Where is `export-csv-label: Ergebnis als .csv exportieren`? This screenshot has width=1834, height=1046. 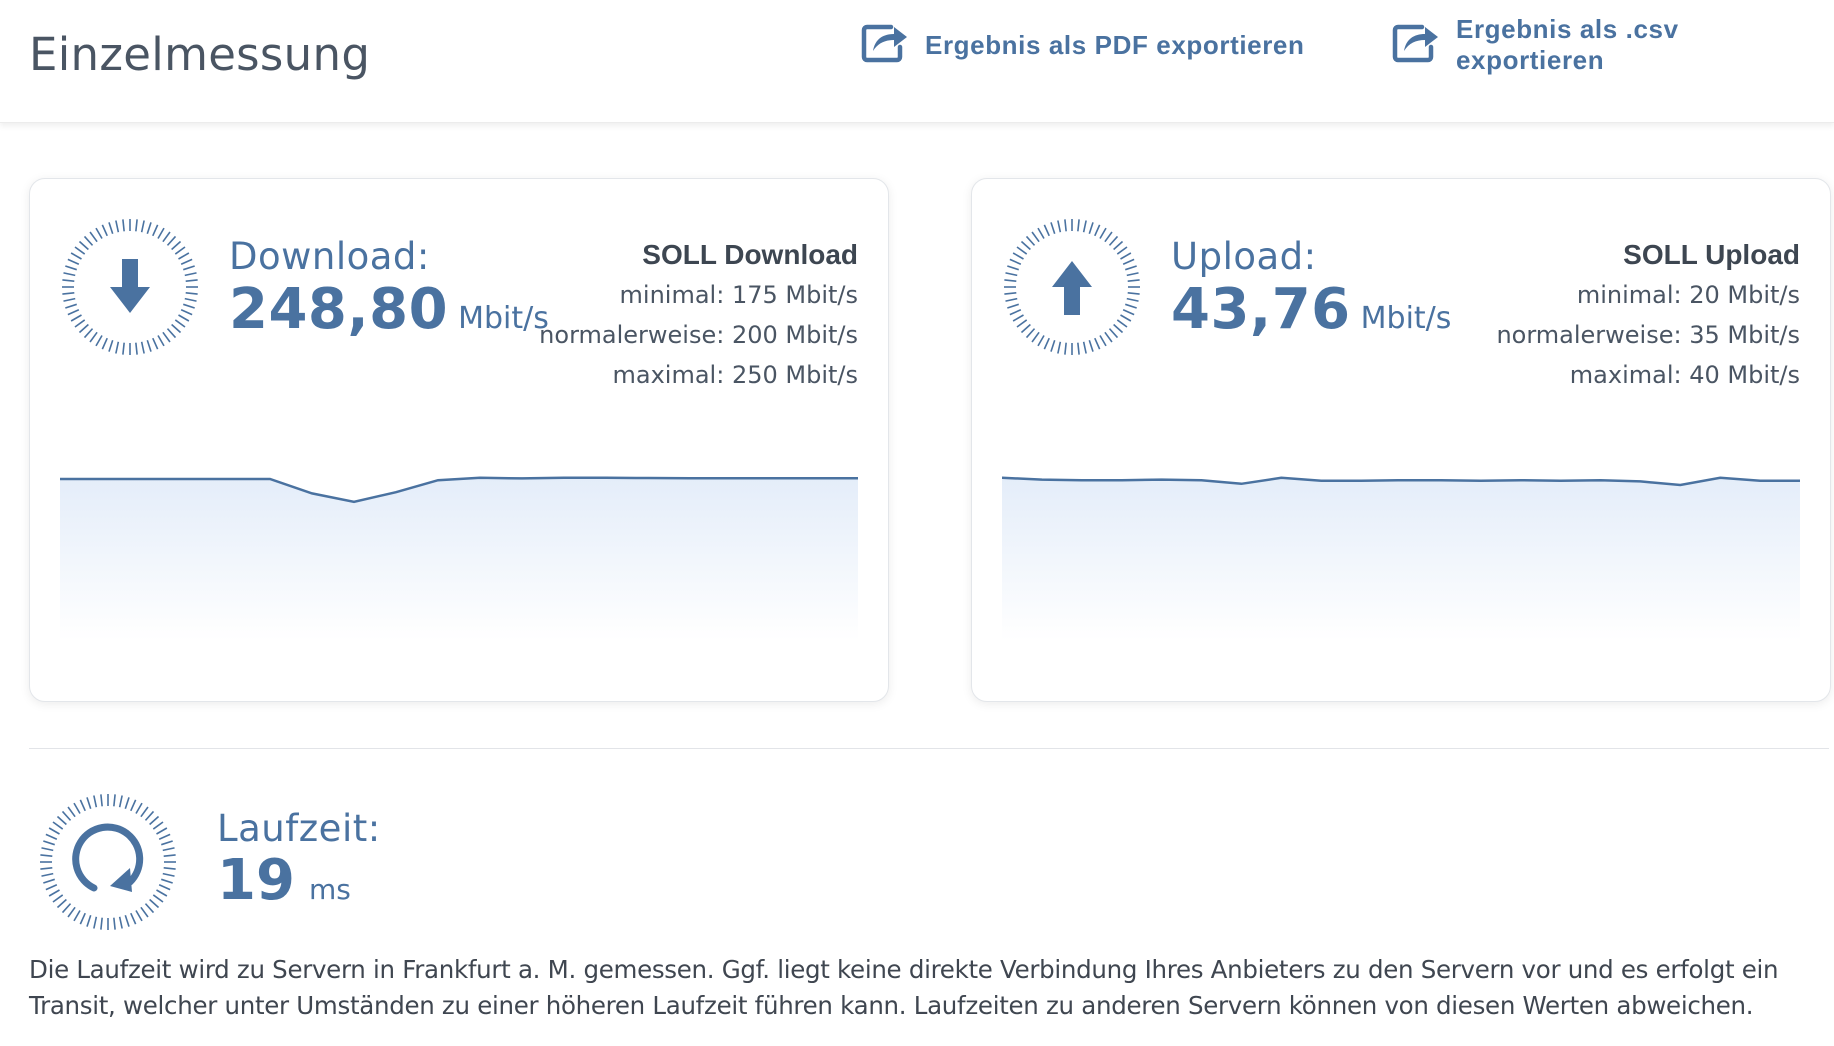
export-csv-label: Ergebnis als .csv exportieren is located at coordinates (1567, 44).